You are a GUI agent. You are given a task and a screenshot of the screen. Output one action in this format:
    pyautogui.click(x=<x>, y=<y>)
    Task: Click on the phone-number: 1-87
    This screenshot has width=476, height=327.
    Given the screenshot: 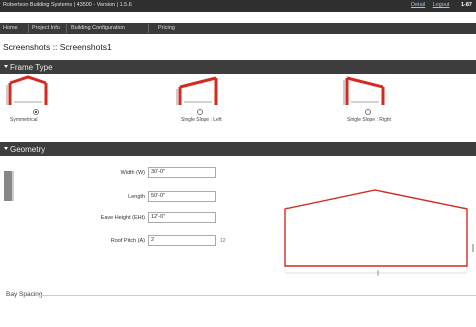 What is the action you would take?
    pyautogui.click(x=466, y=5)
    